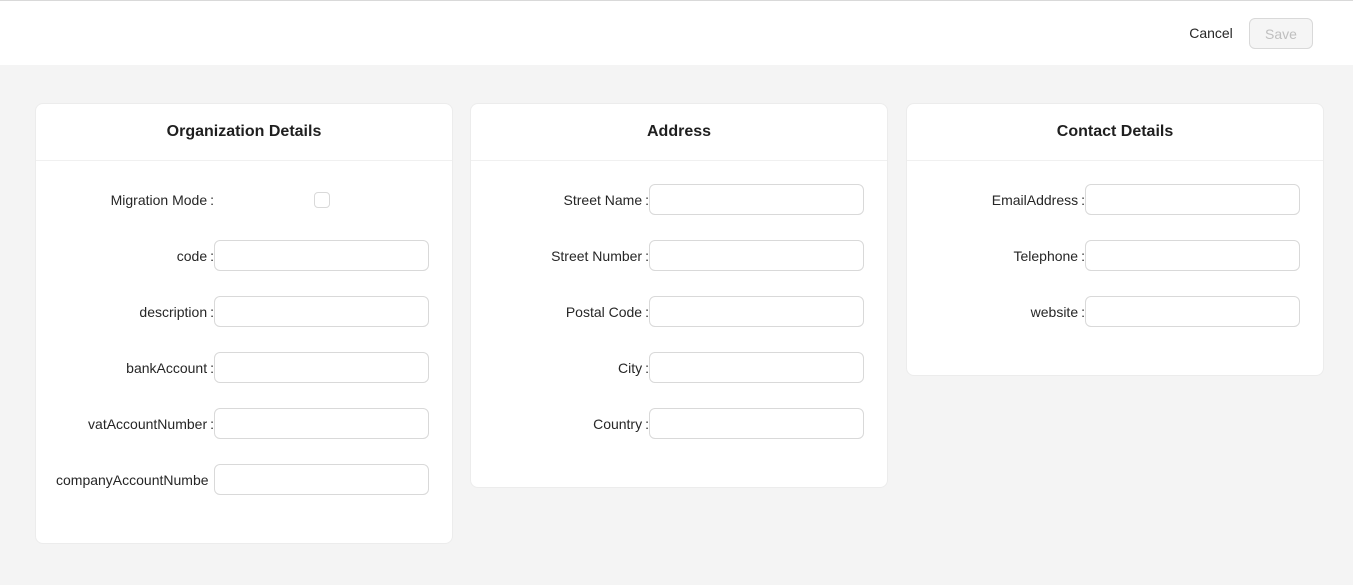 The image size is (1353, 585). What do you see at coordinates (321, 311) in the screenshot?
I see `description-input` at bounding box center [321, 311].